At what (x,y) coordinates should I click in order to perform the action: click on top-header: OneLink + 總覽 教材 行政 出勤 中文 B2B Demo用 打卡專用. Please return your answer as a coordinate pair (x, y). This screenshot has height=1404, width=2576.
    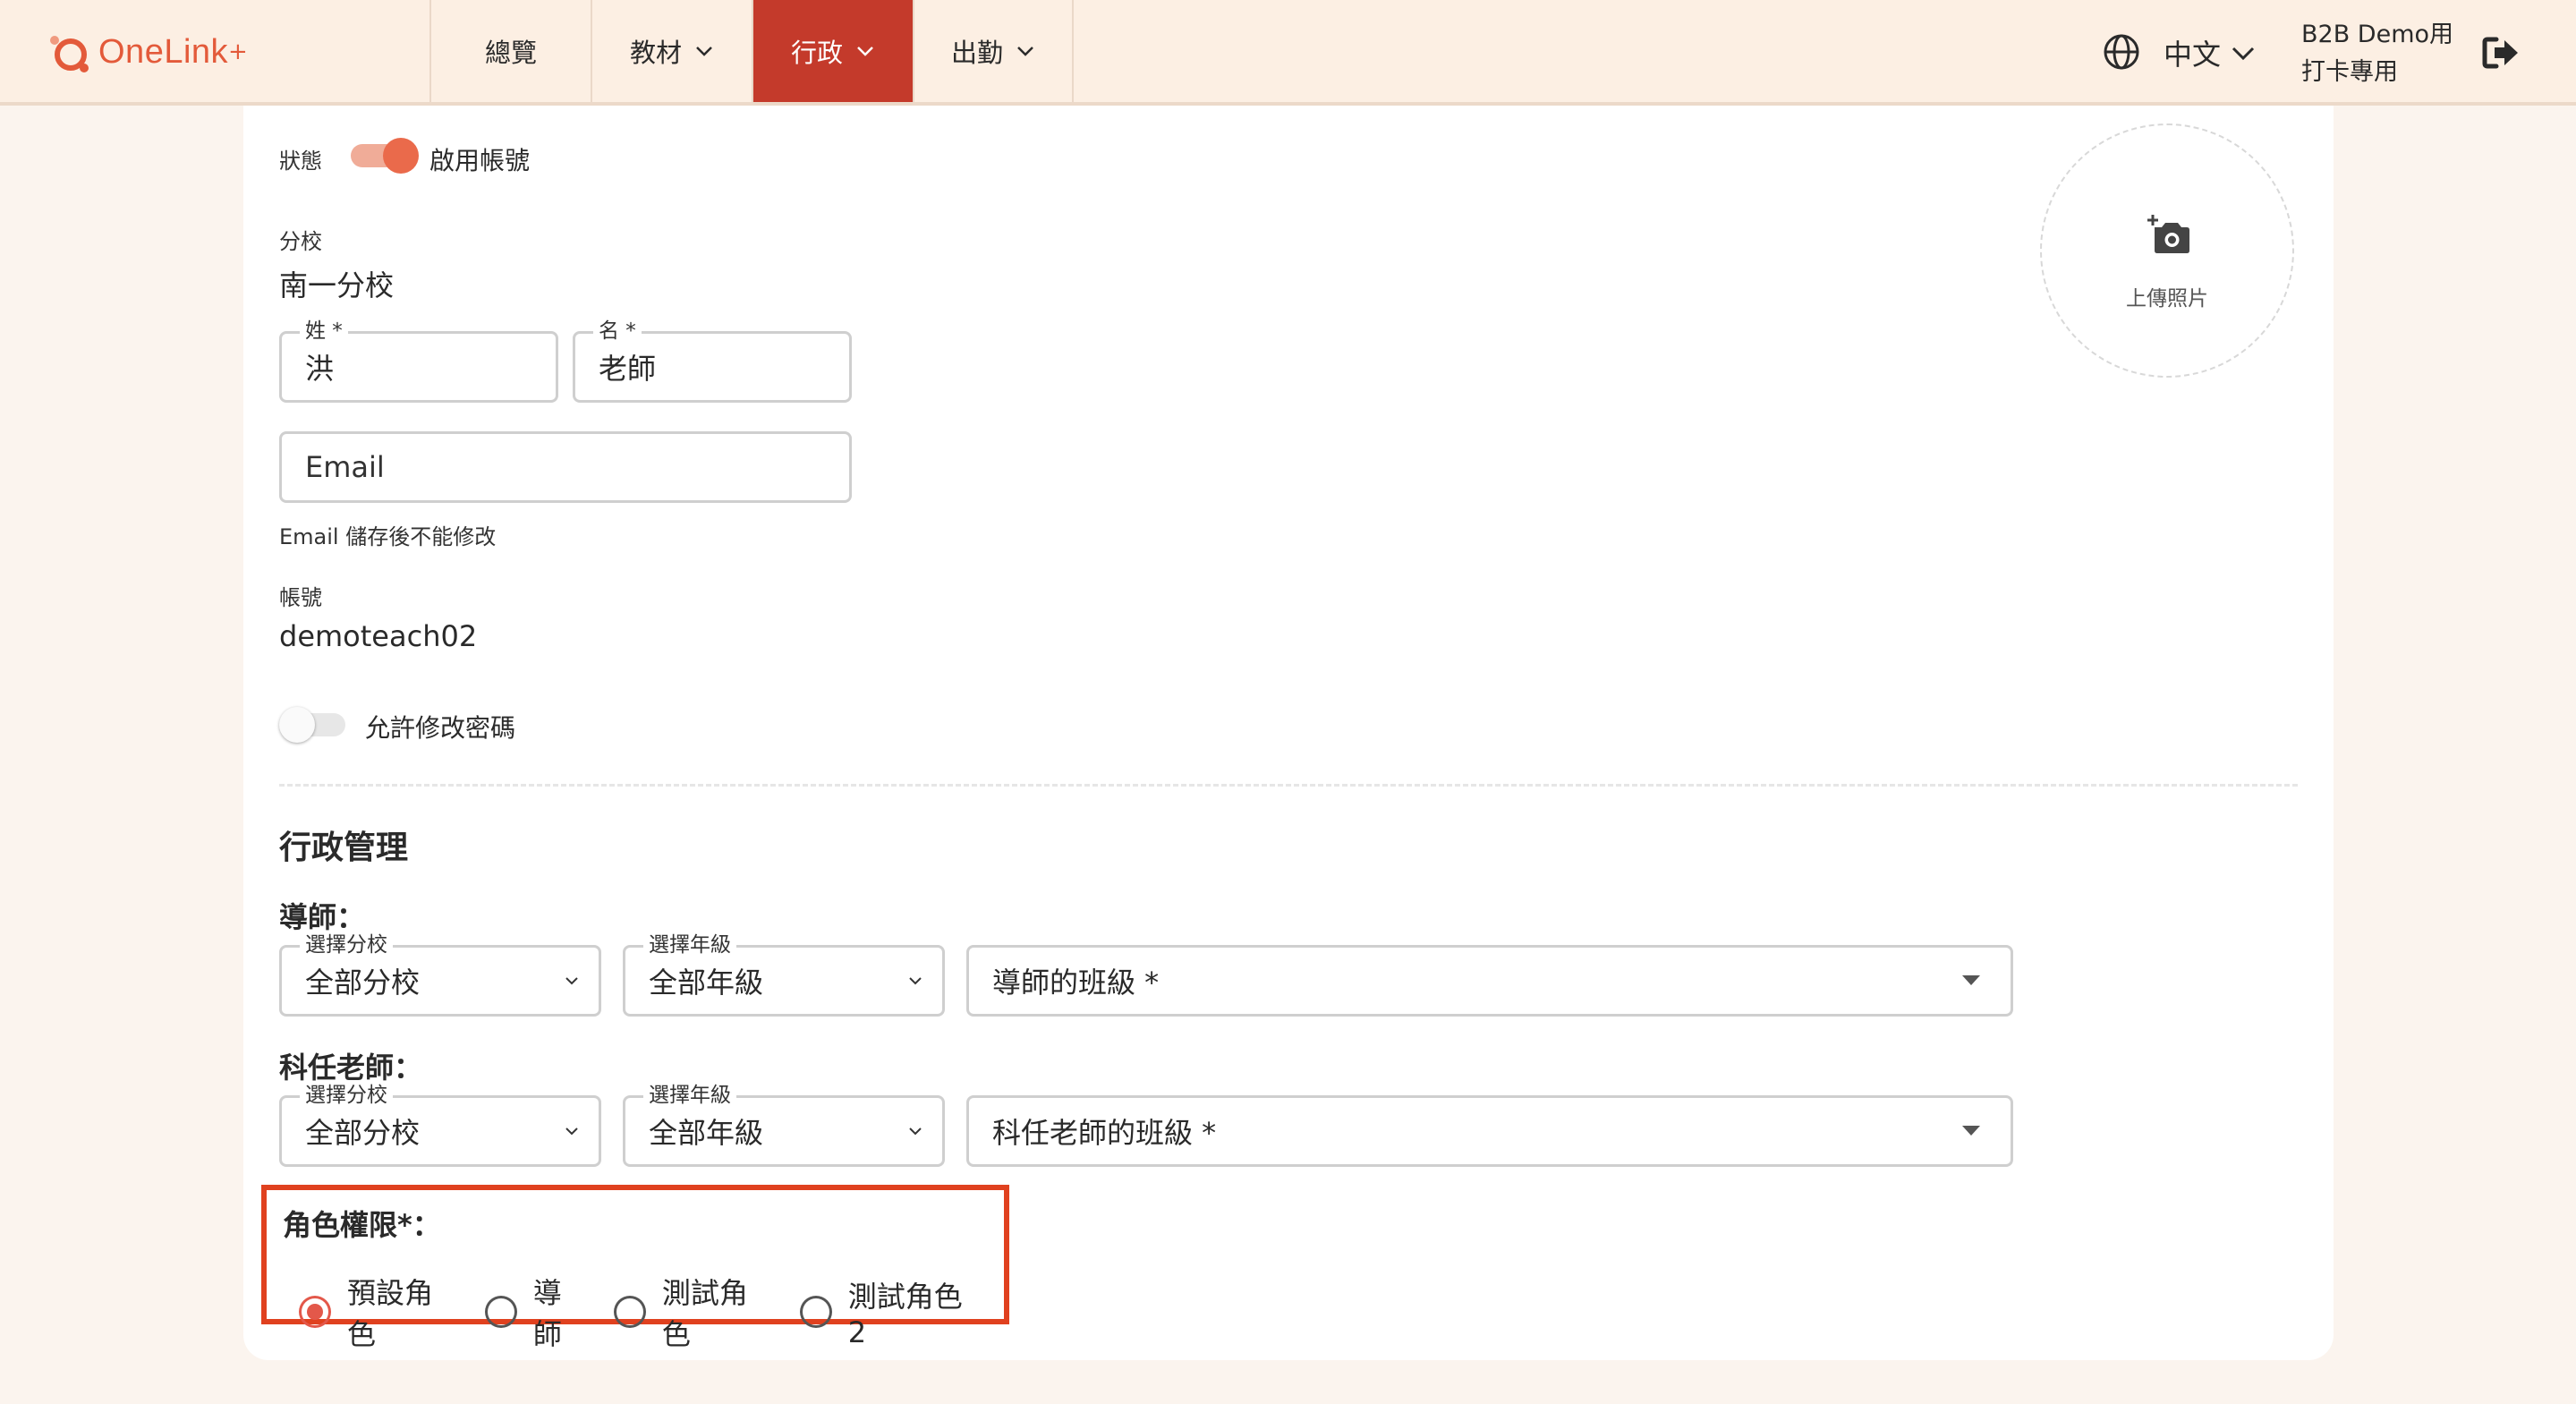
    Looking at the image, I should click on (1288, 53).